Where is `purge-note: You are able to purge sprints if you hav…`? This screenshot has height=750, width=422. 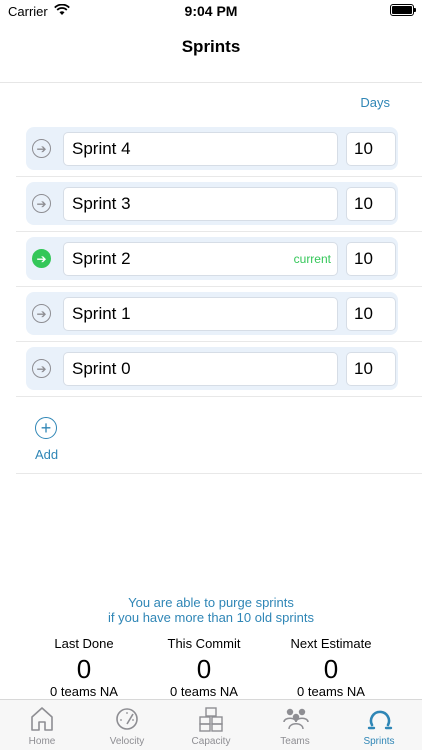 purge-note: You are able to purge sprints if you hav… is located at coordinates (211, 610).